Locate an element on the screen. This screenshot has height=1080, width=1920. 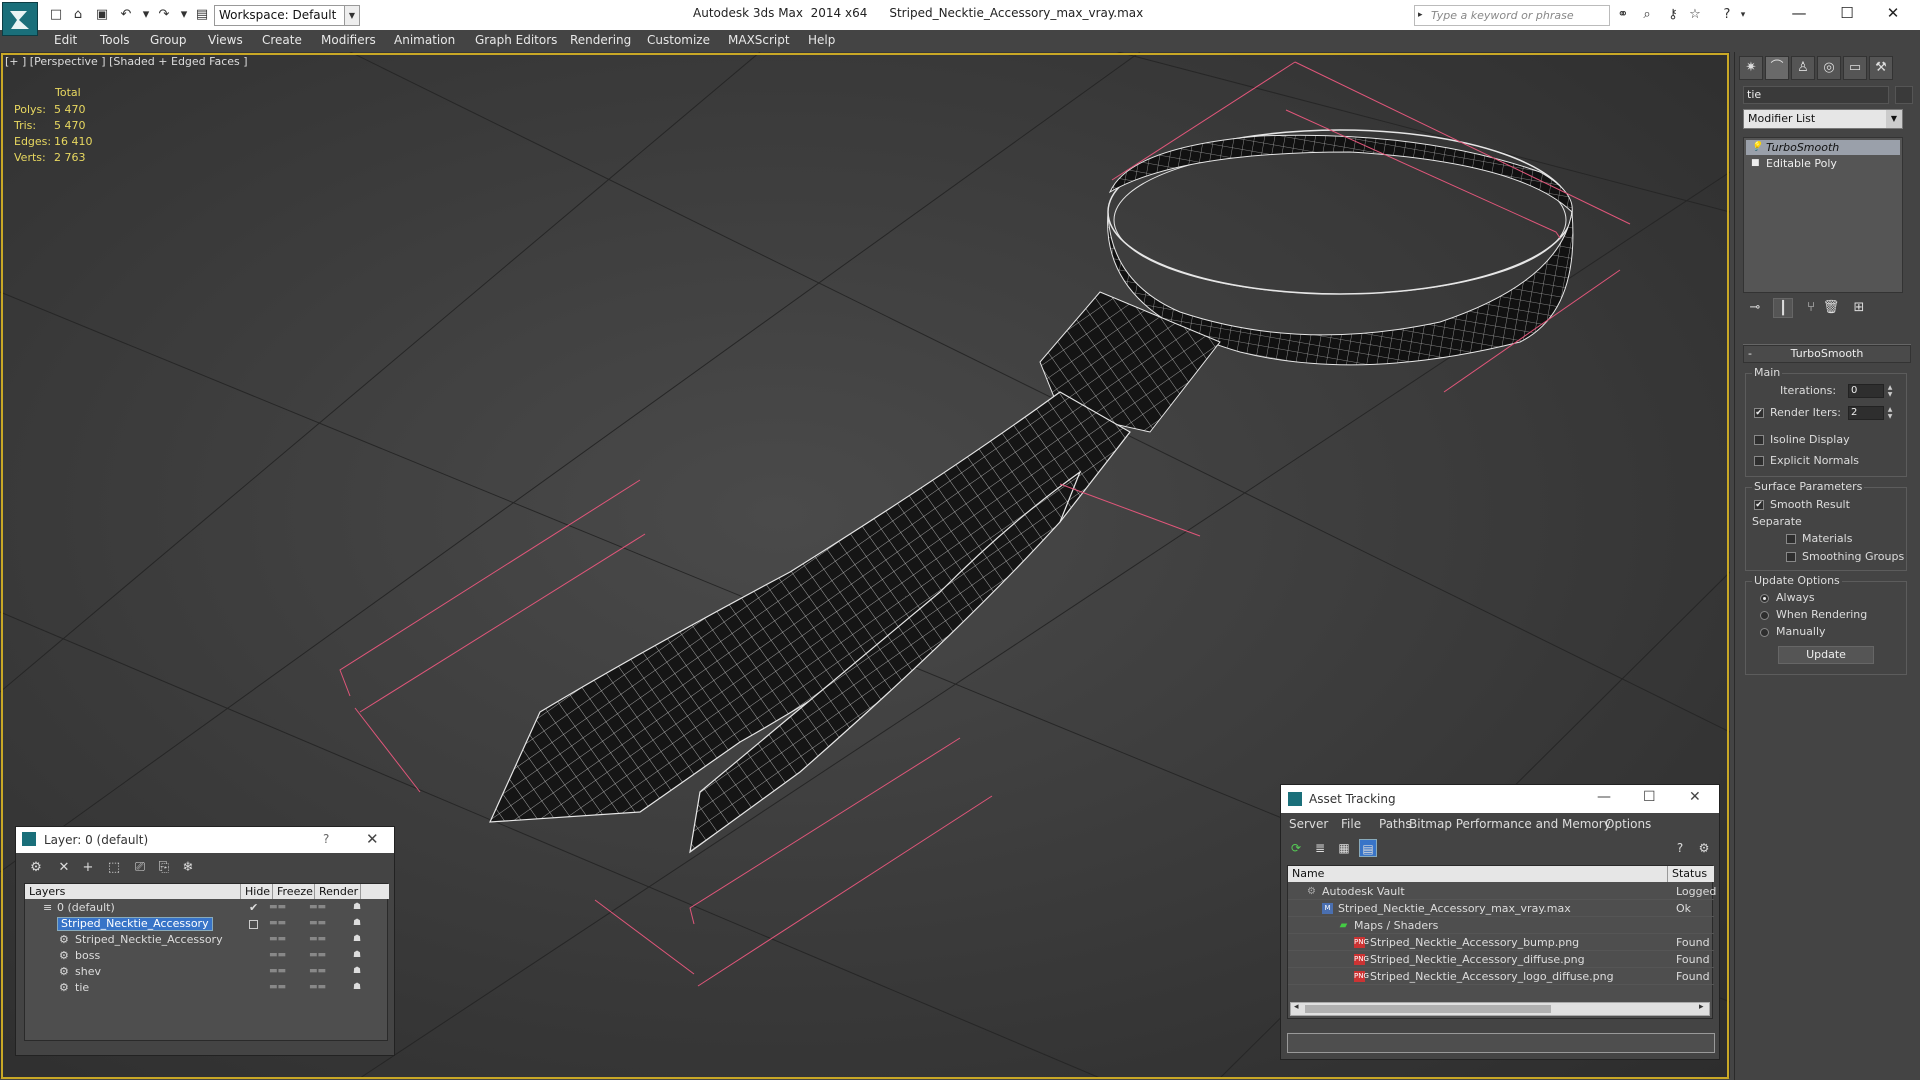
binoculars-icon: ⚭ is located at coordinates (1623, 15).